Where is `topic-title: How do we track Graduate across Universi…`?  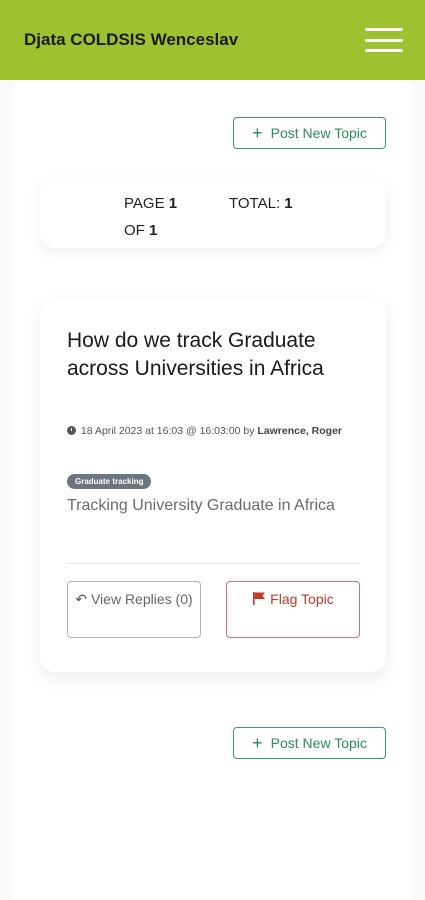
topic-title: How do we track Graduate across Universi… is located at coordinates (195, 354).